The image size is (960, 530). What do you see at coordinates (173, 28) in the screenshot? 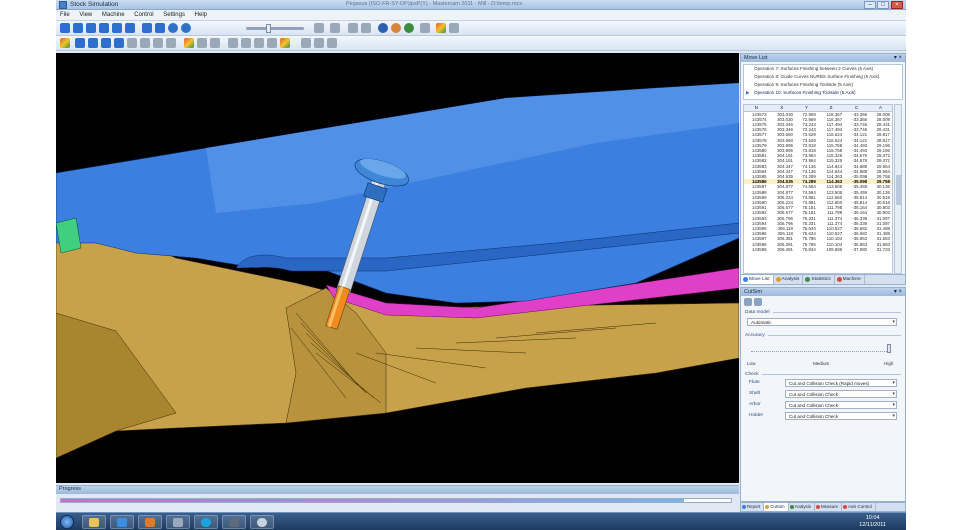
I see `rewind-icon` at bounding box center [173, 28].